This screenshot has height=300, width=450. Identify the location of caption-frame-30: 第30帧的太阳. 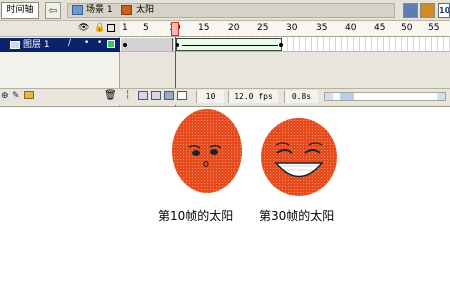
(297, 216).